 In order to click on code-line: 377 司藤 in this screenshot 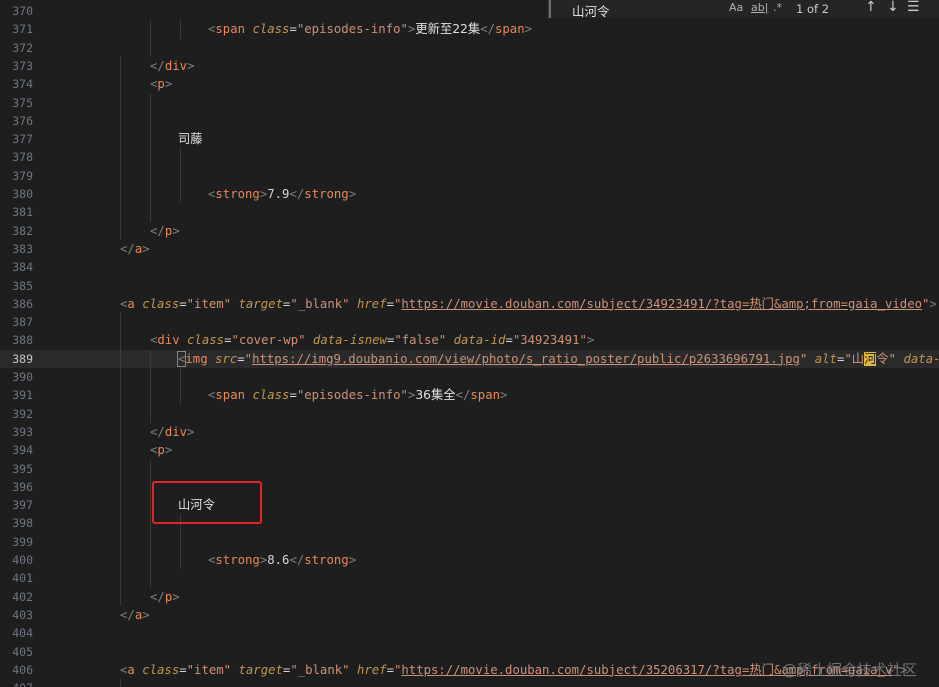, I will do `click(469, 139)`.